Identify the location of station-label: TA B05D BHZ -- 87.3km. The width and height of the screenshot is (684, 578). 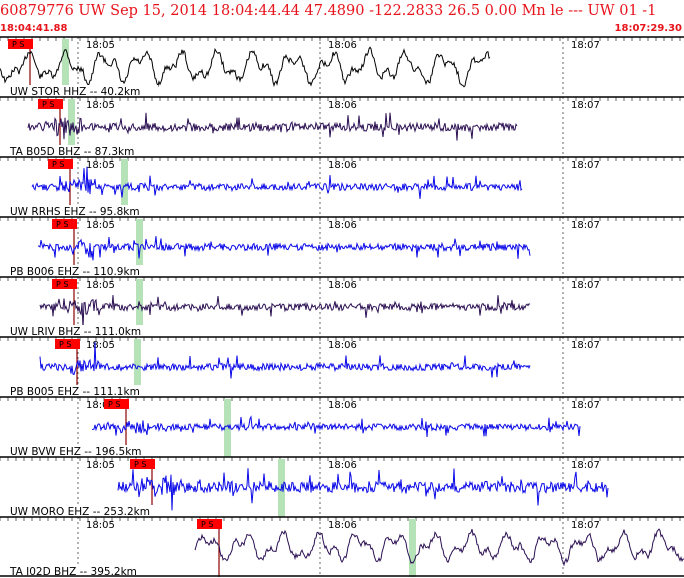
(71, 152).